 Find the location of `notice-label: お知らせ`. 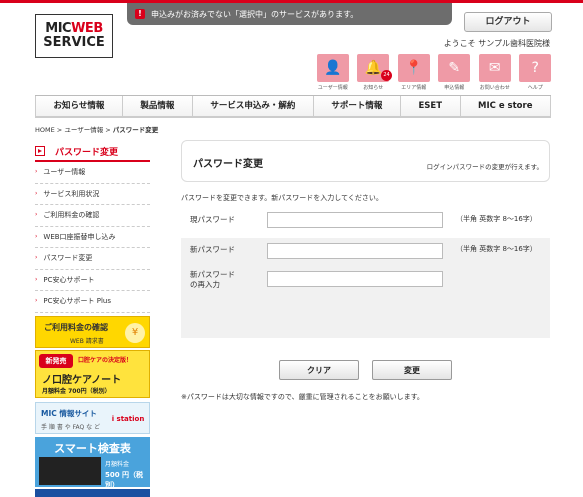

notice-label: お知らせ is located at coordinates (373, 88).